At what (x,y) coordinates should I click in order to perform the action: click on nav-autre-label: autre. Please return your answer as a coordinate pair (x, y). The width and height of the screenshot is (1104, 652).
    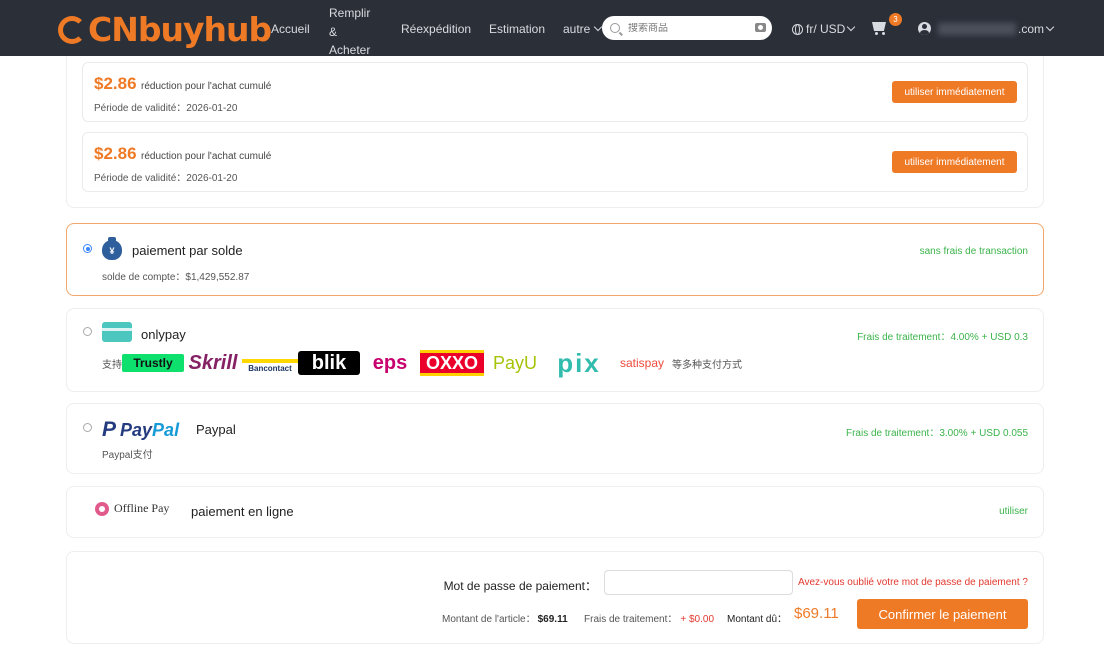
    Looking at the image, I should click on (577, 29).